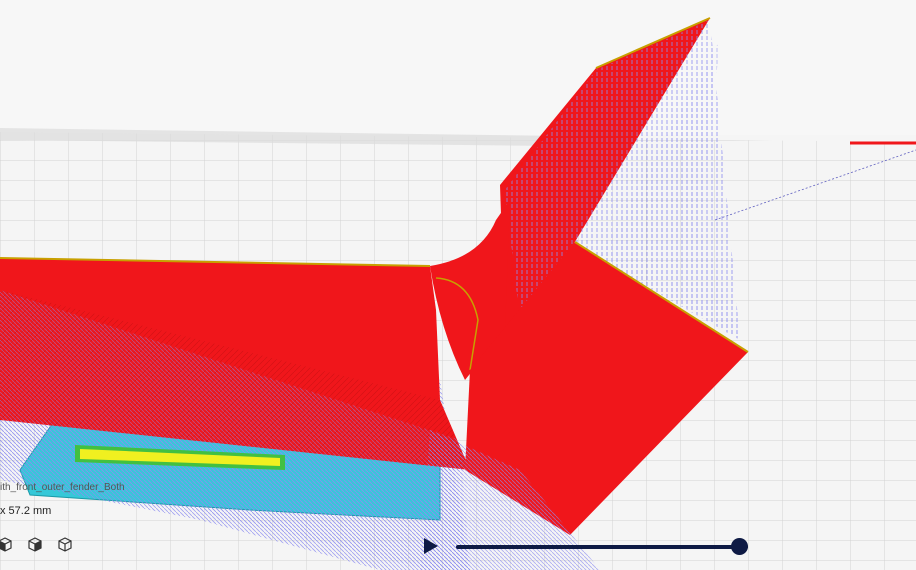 This screenshot has width=916, height=570. I want to click on play-icon, so click(431, 546).